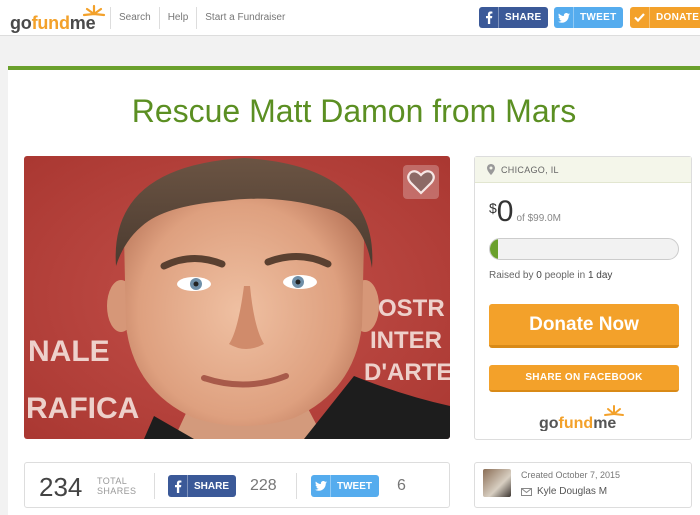 The width and height of the screenshot is (700, 515). Describe the element at coordinates (584, 326) in the screenshot. I see `donate-now-button: Donate Now` at that location.